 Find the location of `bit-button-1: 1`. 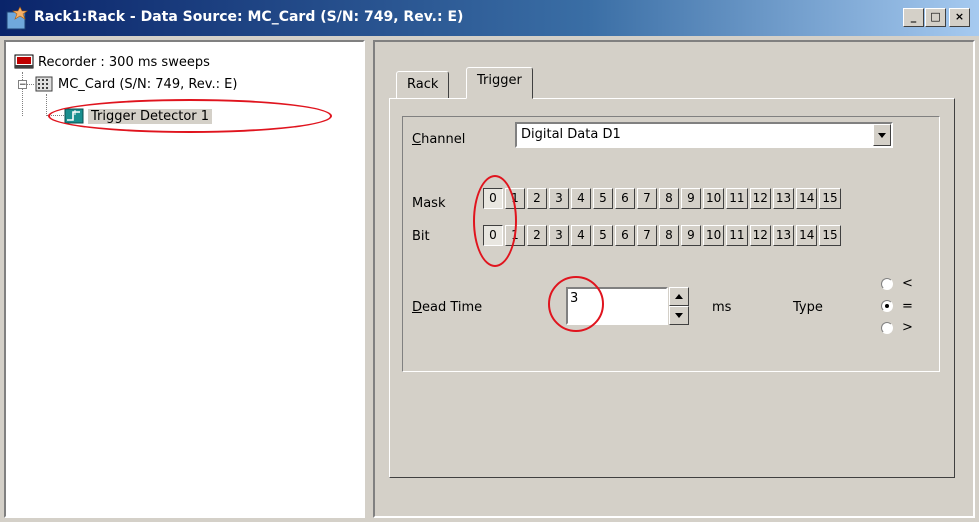

bit-button-1: 1 is located at coordinates (515, 235).